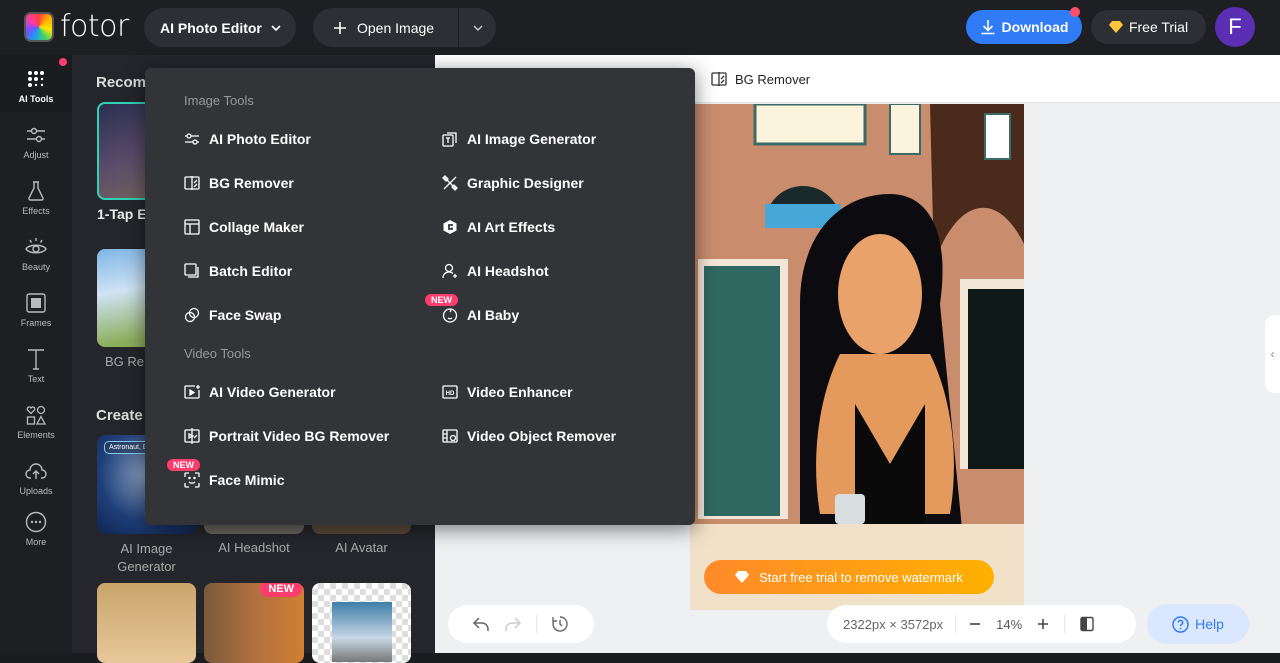 This screenshot has width=1280, height=663. Describe the element at coordinates (511, 227) in the screenshot. I see `menu-item-label: AI Art Effects` at that location.